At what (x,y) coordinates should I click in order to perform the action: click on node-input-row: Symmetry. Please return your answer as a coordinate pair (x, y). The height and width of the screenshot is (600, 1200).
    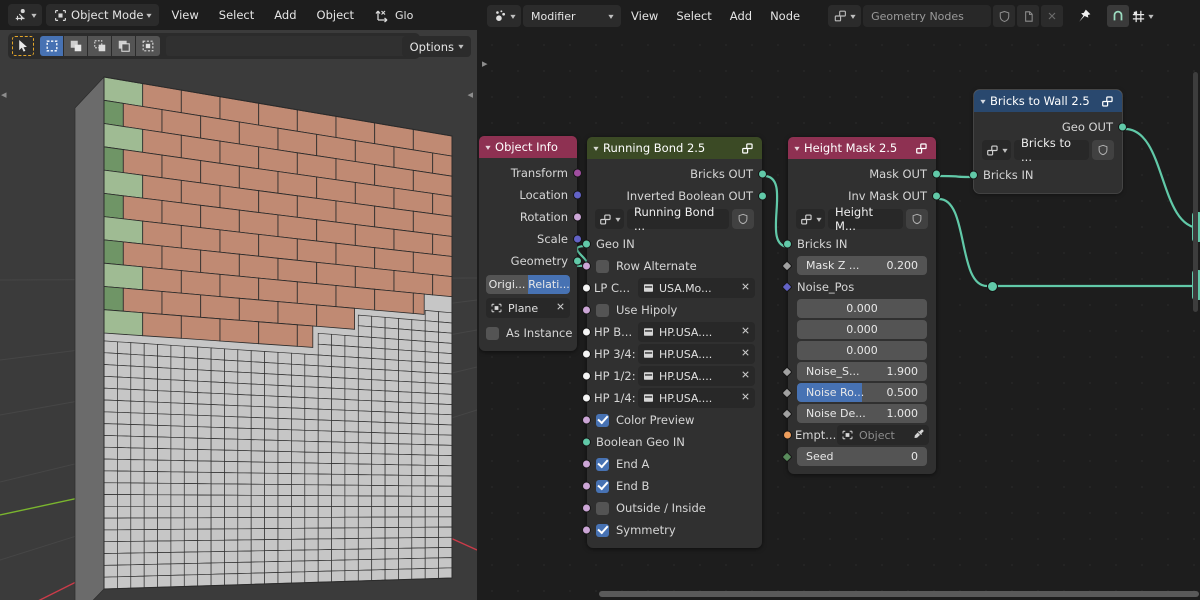
    Looking at the image, I should click on (672, 530).